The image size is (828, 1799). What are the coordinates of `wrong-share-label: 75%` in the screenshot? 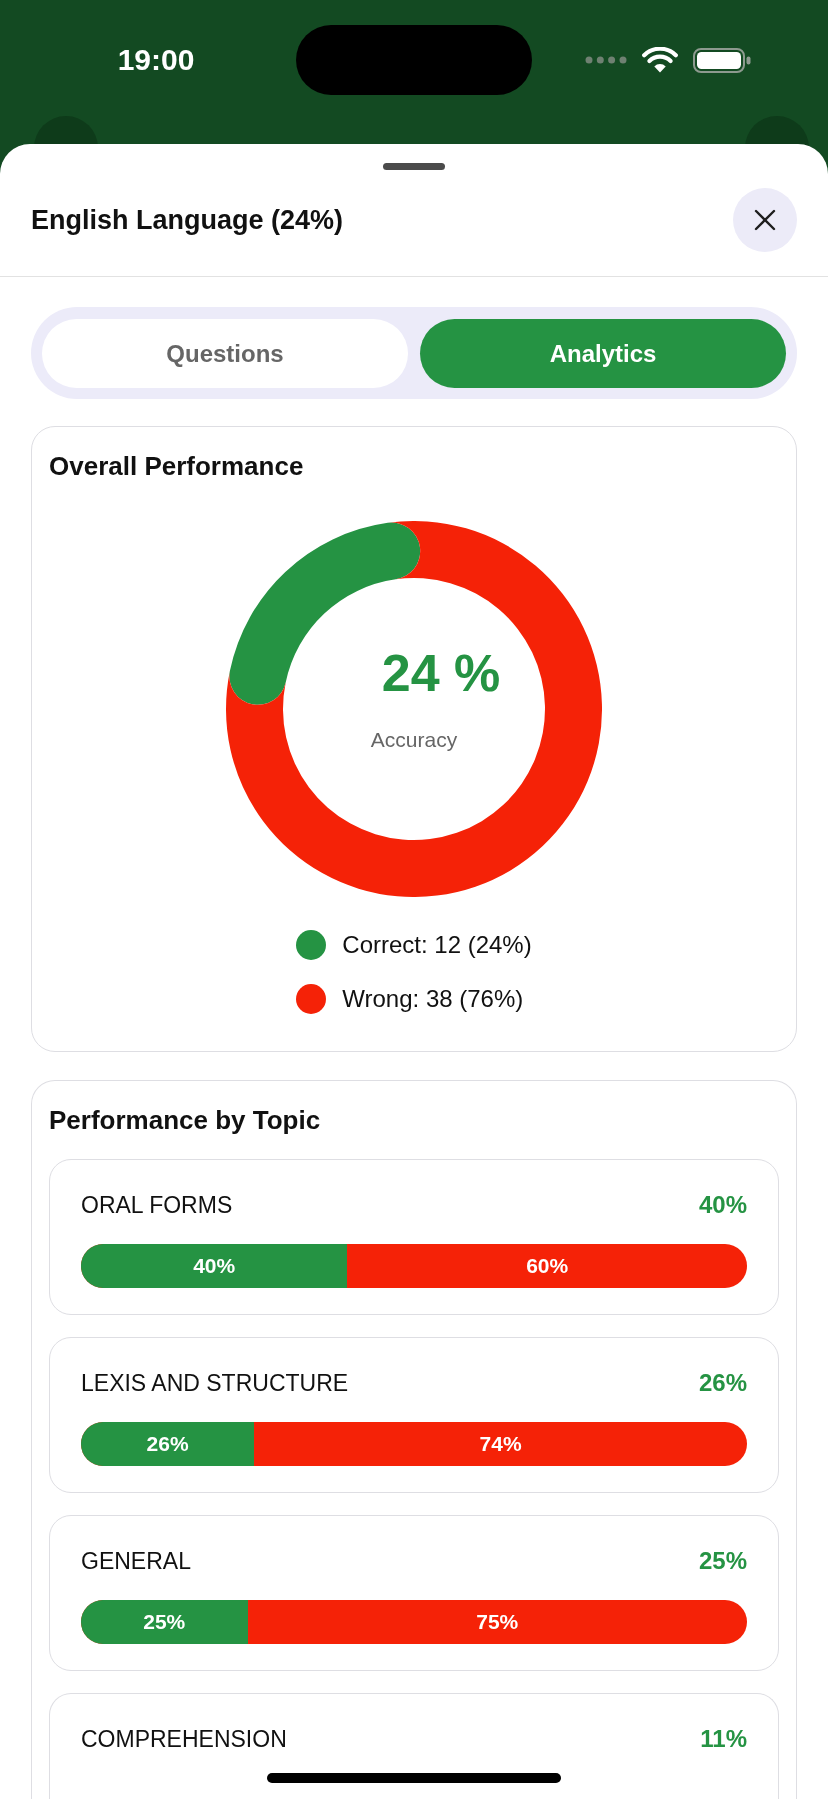 It's located at (497, 1622).